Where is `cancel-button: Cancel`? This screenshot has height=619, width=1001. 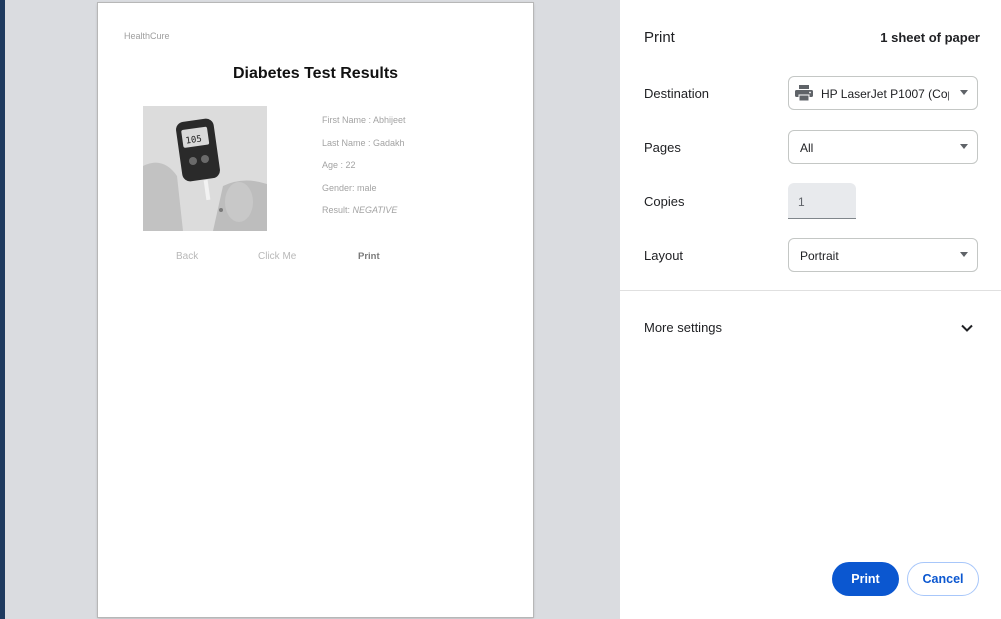
cancel-button: Cancel is located at coordinates (943, 579).